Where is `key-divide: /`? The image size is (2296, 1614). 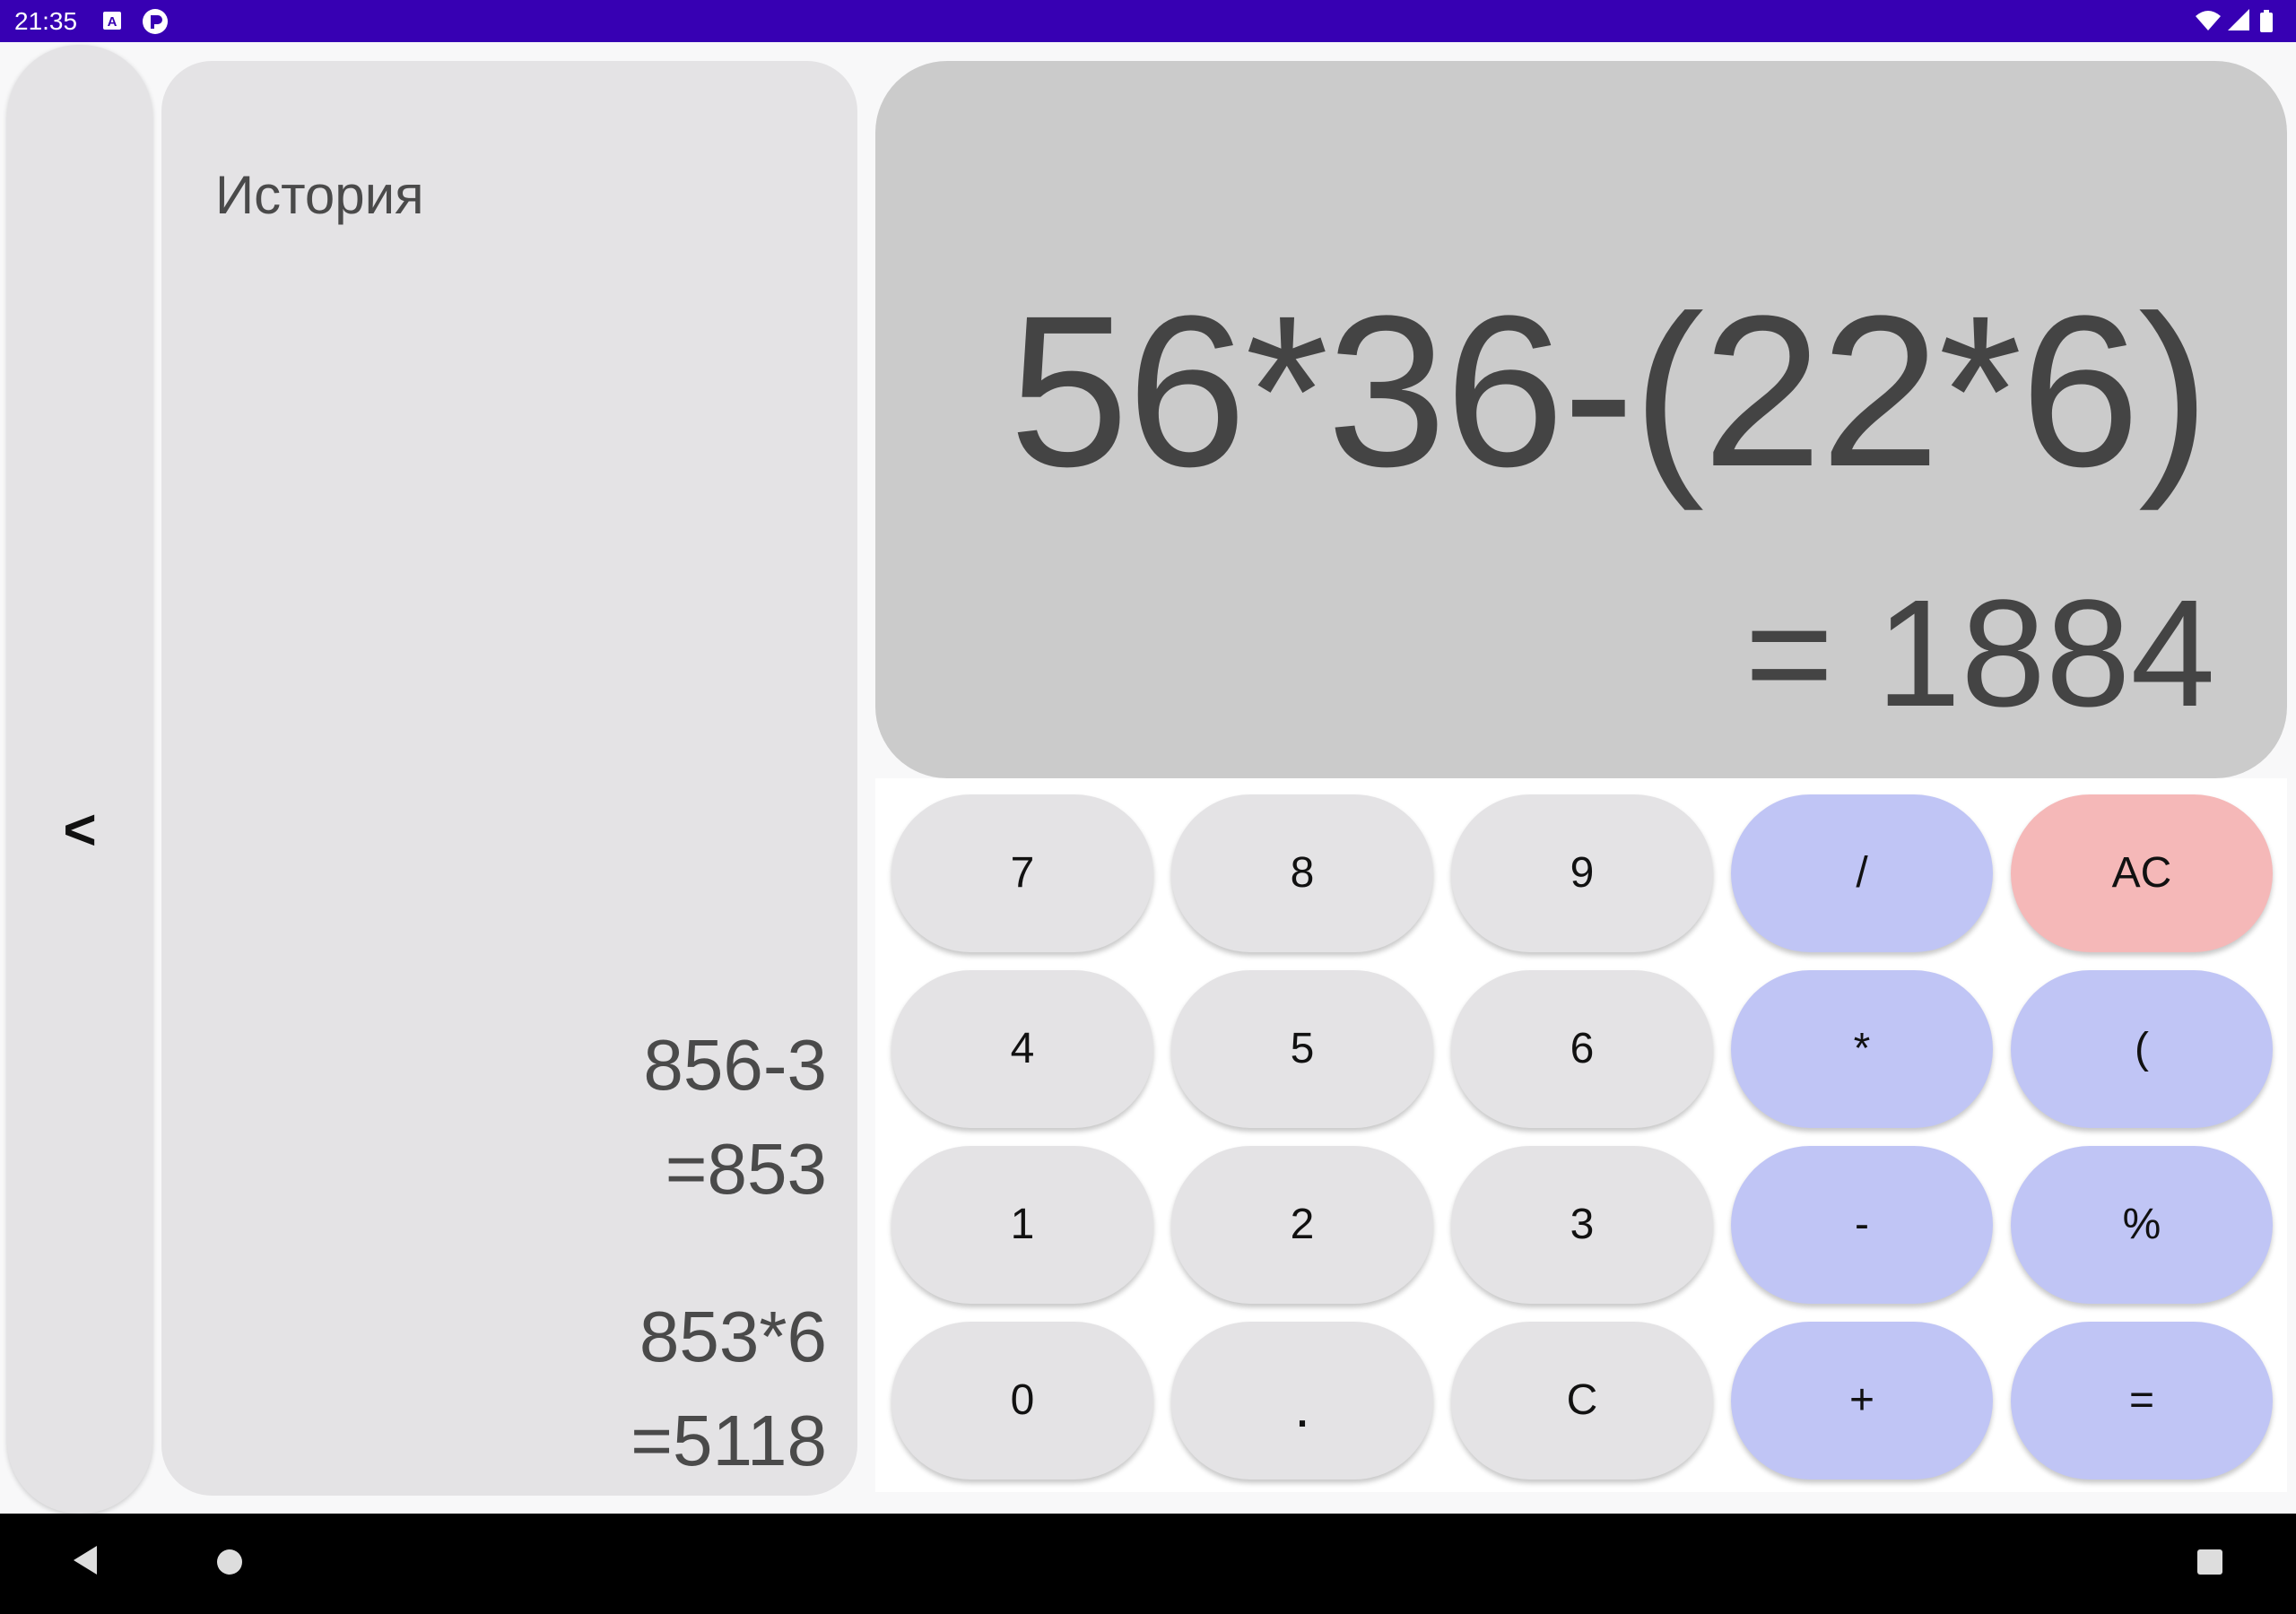 key-divide: / is located at coordinates (1862, 873).